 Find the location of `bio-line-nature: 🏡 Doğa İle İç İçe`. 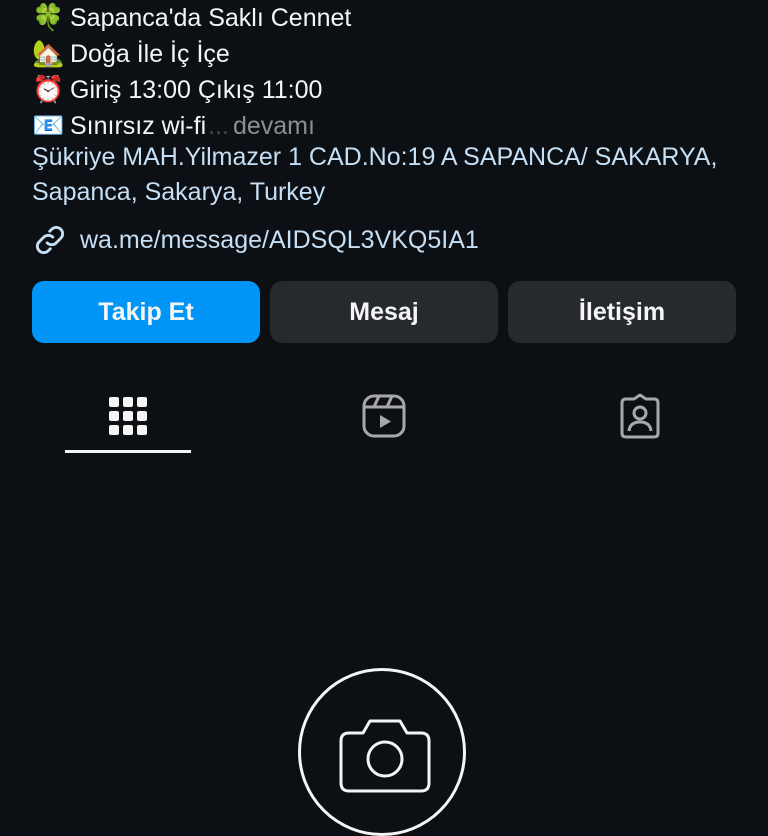

bio-line-nature: 🏡 Doğa İle İç İçe is located at coordinates (392, 54).